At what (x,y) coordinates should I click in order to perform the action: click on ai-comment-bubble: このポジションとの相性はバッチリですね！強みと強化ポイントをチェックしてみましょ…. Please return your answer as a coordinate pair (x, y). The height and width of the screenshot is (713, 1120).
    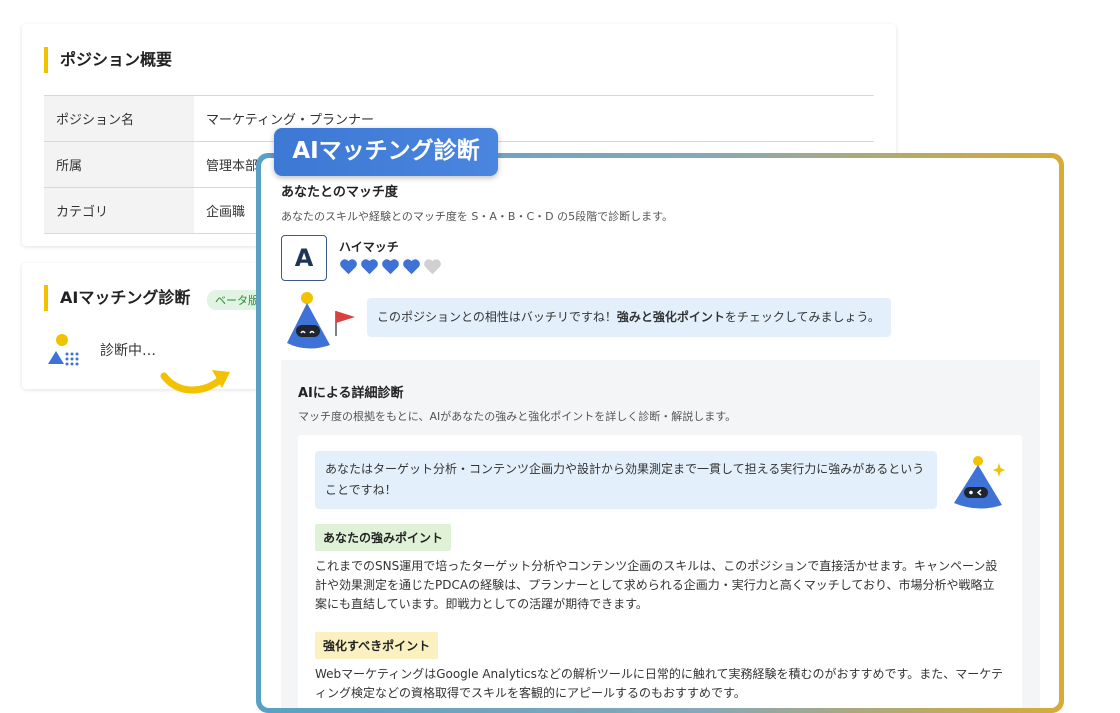
    Looking at the image, I should click on (629, 317).